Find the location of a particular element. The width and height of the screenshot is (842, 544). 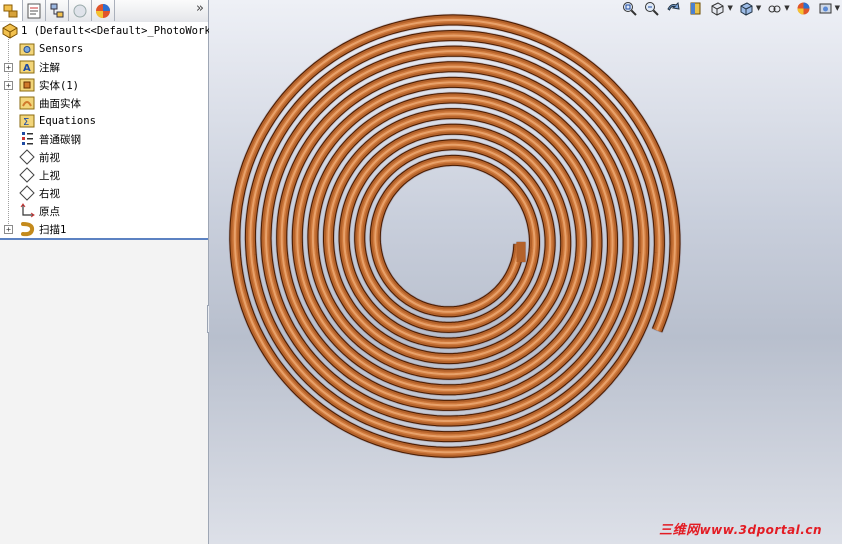

hide-show-items-icon is located at coordinates (774, 8).